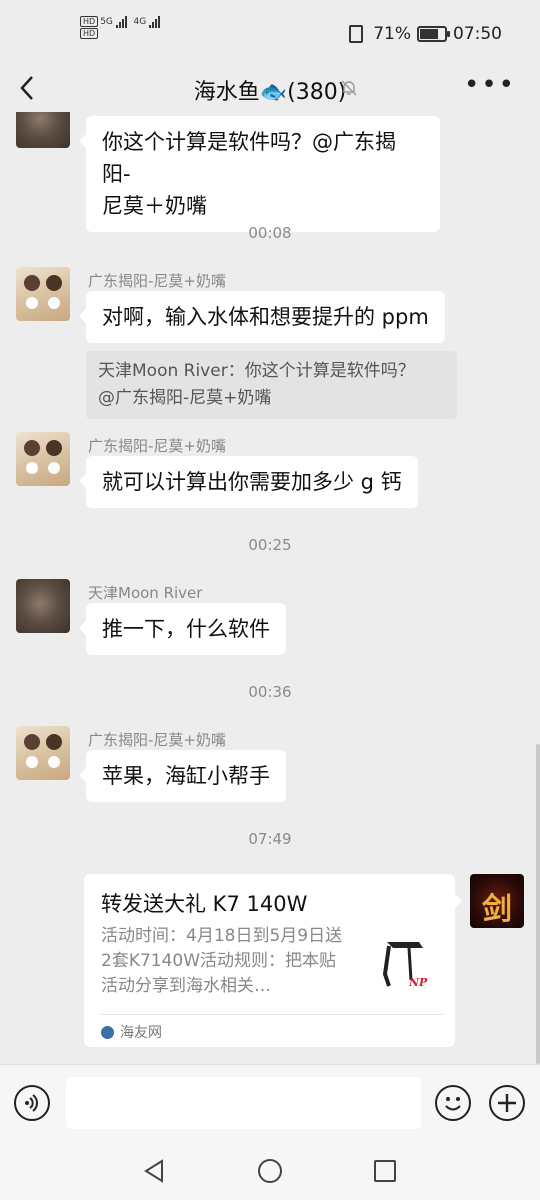  I want to click on thumb-text: NP, so click(418, 982).